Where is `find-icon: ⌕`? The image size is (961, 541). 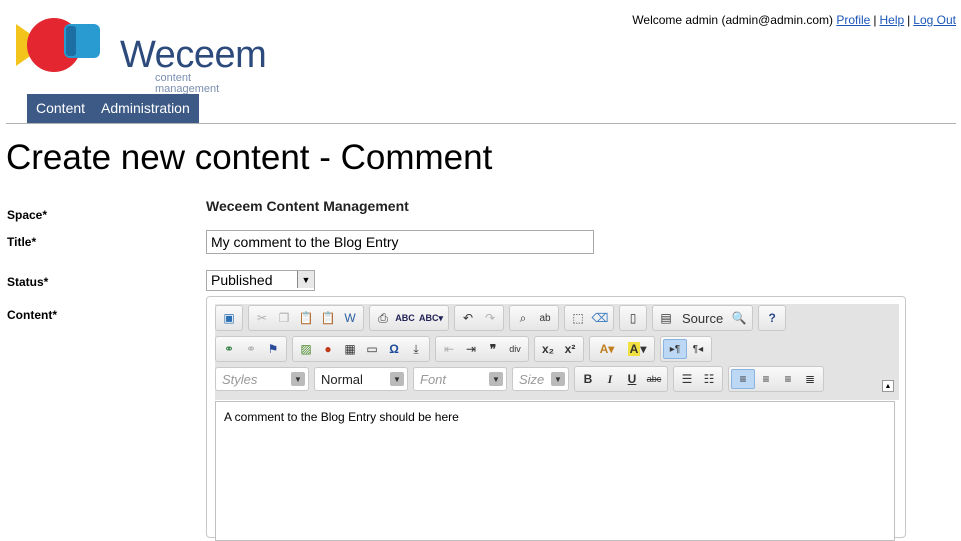 find-icon: ⌕ is located at coordinates (523, 318).